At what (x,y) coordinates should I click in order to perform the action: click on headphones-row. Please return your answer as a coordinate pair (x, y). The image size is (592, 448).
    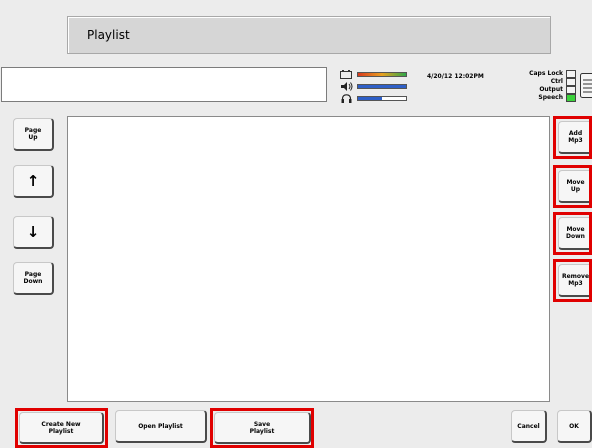
    Looking at the image, I should click on (373, 98).